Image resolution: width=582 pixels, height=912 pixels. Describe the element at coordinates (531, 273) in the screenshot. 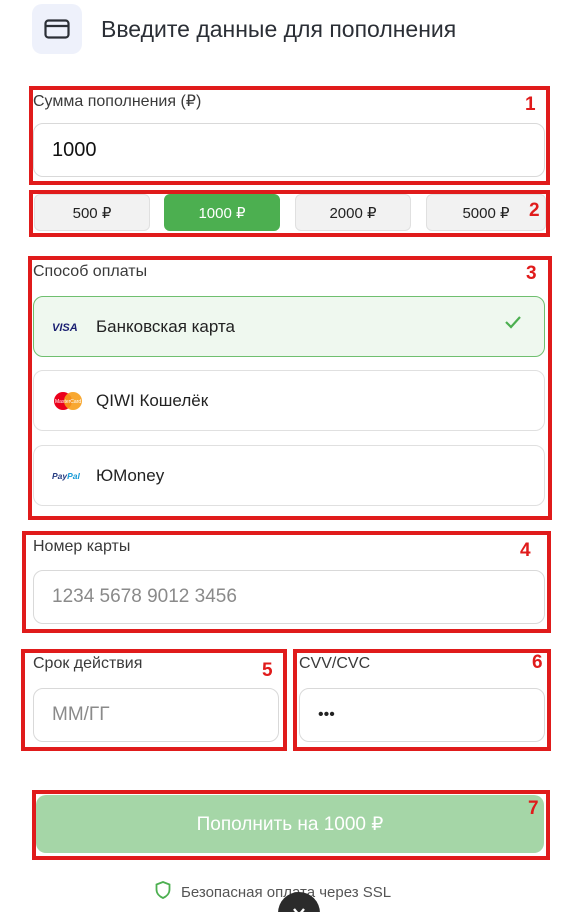

I see `annotation-number-3: 3` at that location.